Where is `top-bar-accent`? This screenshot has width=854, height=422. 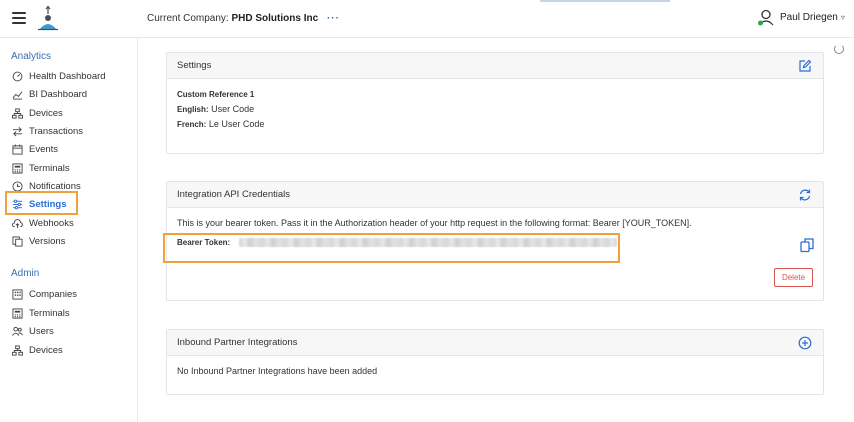
top-bar-accent is located at coordinates (605, 1).